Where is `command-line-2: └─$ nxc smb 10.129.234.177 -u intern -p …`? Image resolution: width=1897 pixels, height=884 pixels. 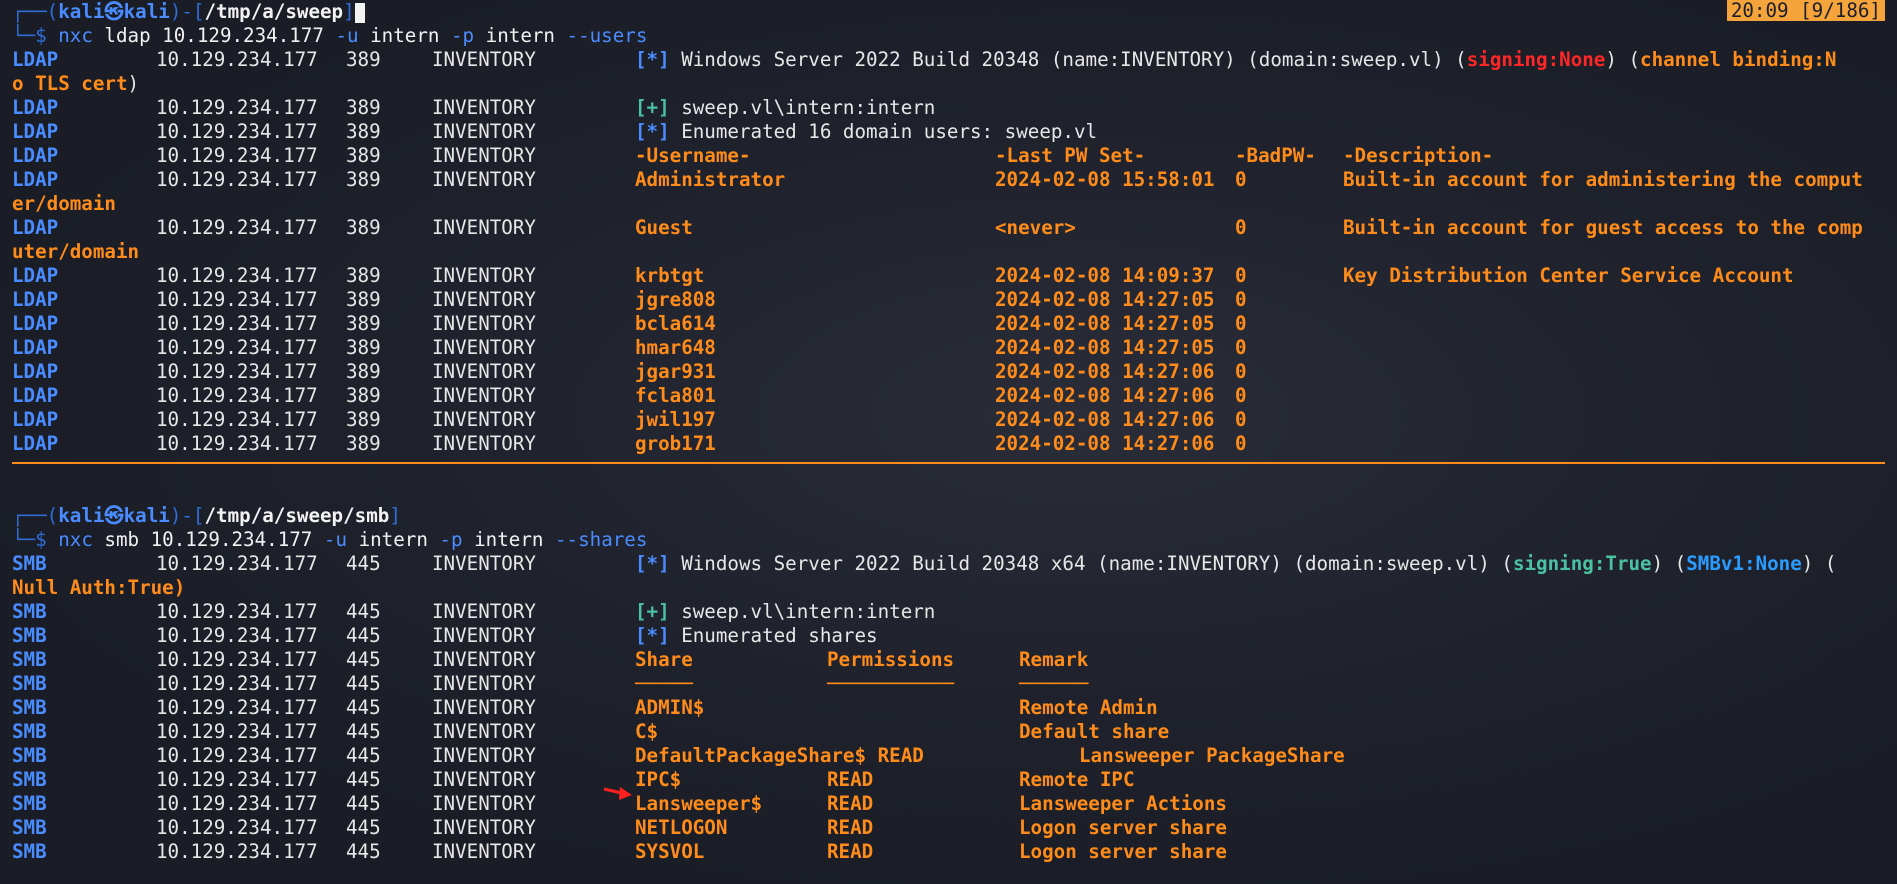 command-line-2: └─$ nxc smb 10.129.234.177 -u intern -p … is located at coordinates (330, 539).